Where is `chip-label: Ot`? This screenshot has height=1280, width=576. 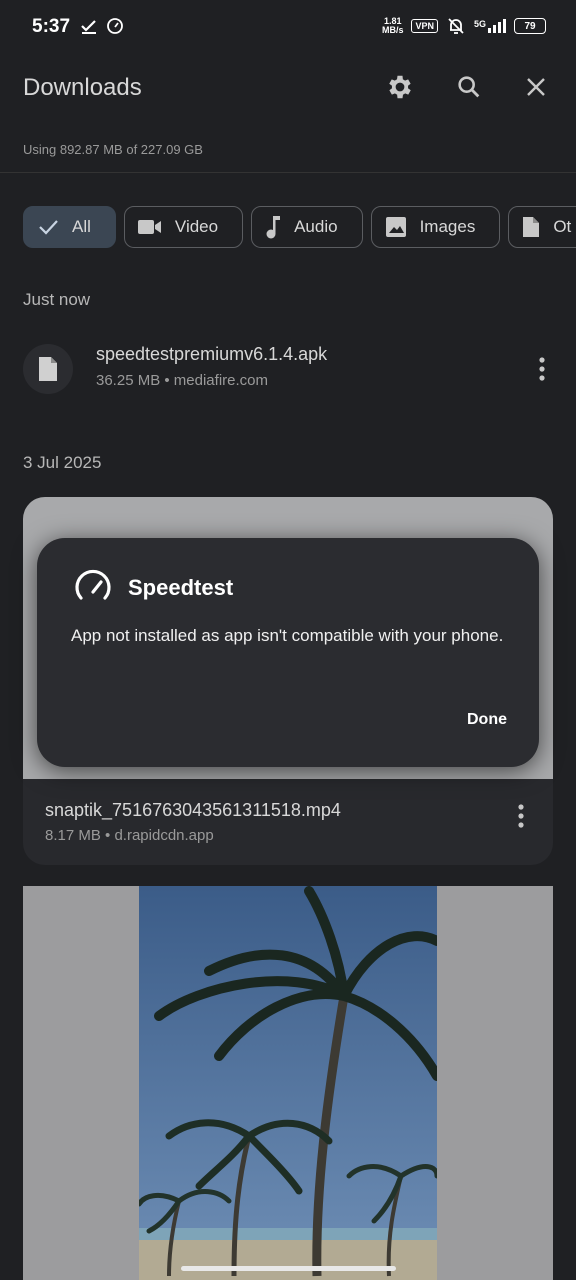 chip-label: Ot is located at coordinates (562, 226).